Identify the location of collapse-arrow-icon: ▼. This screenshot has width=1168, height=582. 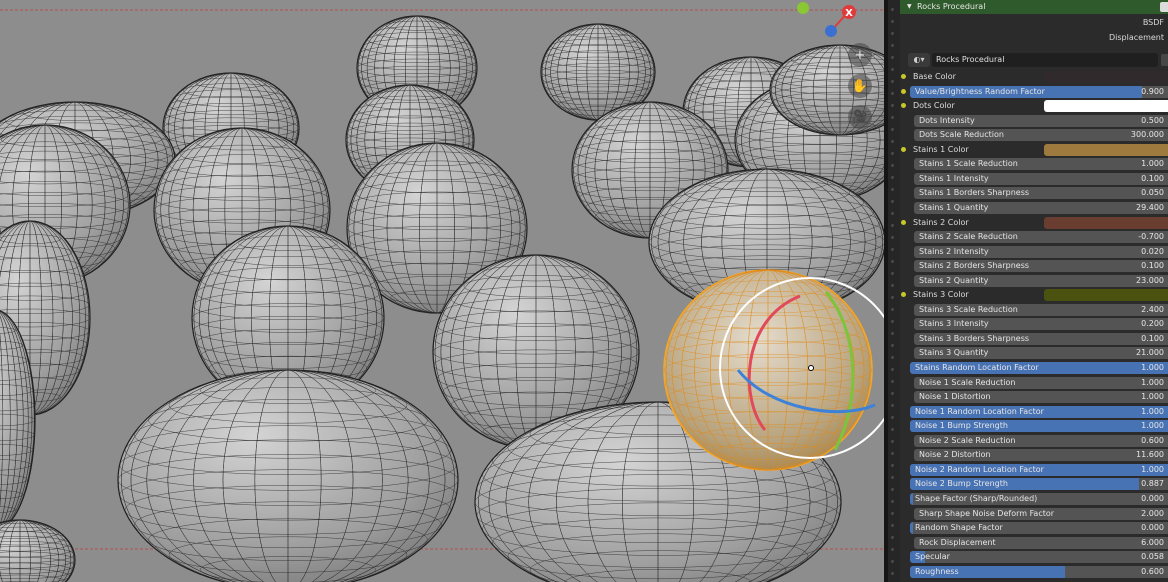
(909, 7).